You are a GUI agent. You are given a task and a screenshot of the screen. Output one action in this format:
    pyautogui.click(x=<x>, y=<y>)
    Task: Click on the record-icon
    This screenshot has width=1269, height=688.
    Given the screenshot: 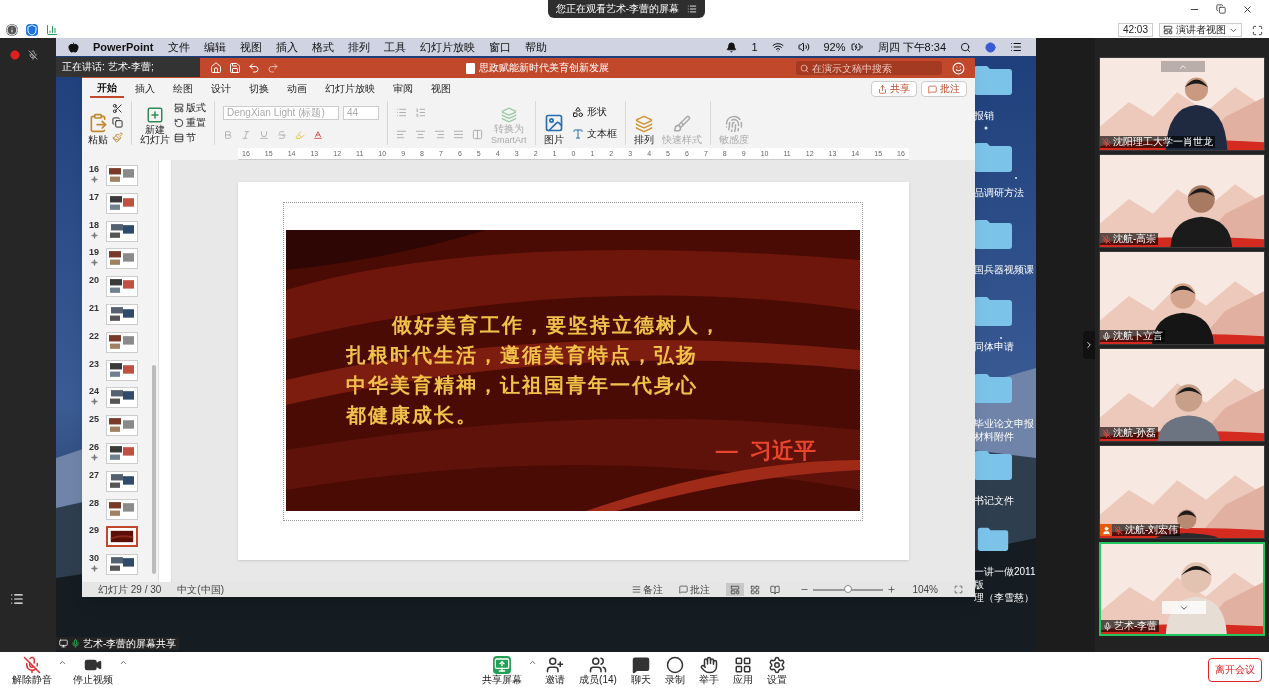 What is the action you would take?
    pyautogui.click(x=674, y=664)
    